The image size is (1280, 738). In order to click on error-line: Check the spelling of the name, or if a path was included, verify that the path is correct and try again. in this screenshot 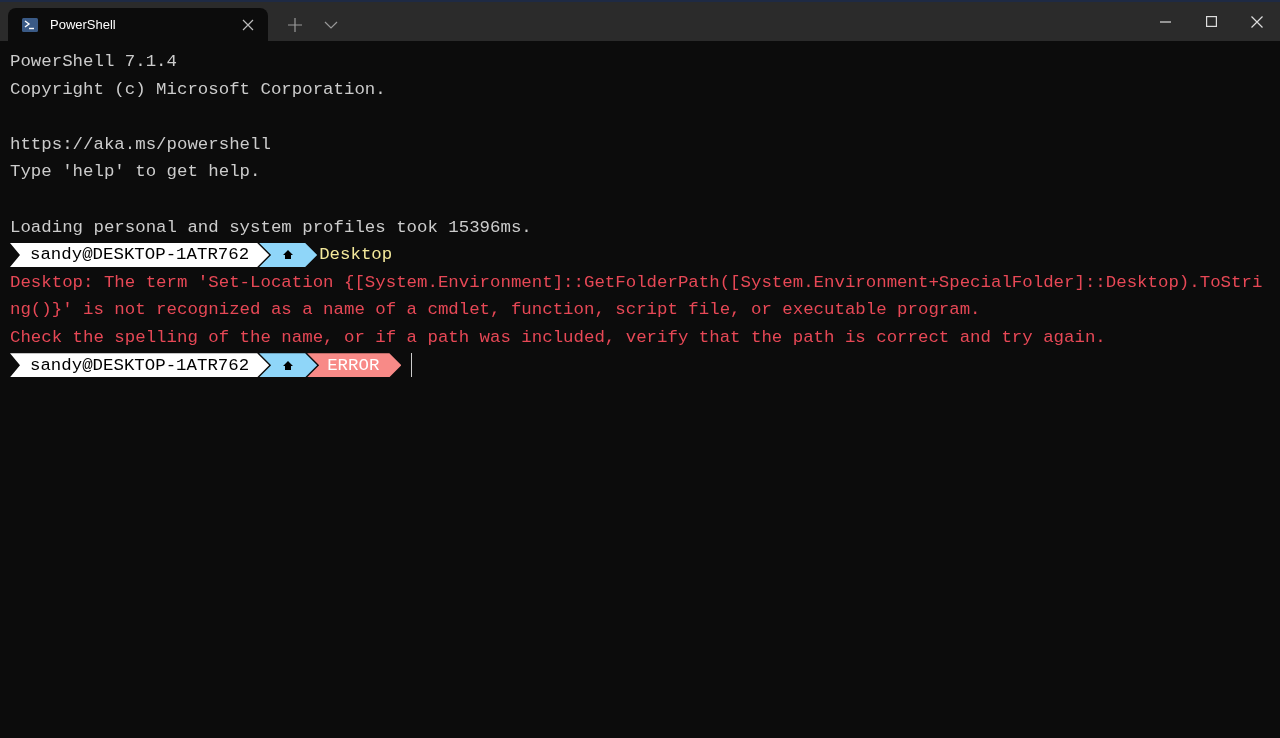, I will do `click(558, 337)`.